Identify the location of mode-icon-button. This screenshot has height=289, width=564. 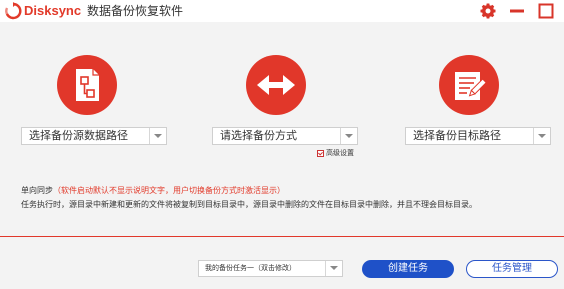
(276, 85).